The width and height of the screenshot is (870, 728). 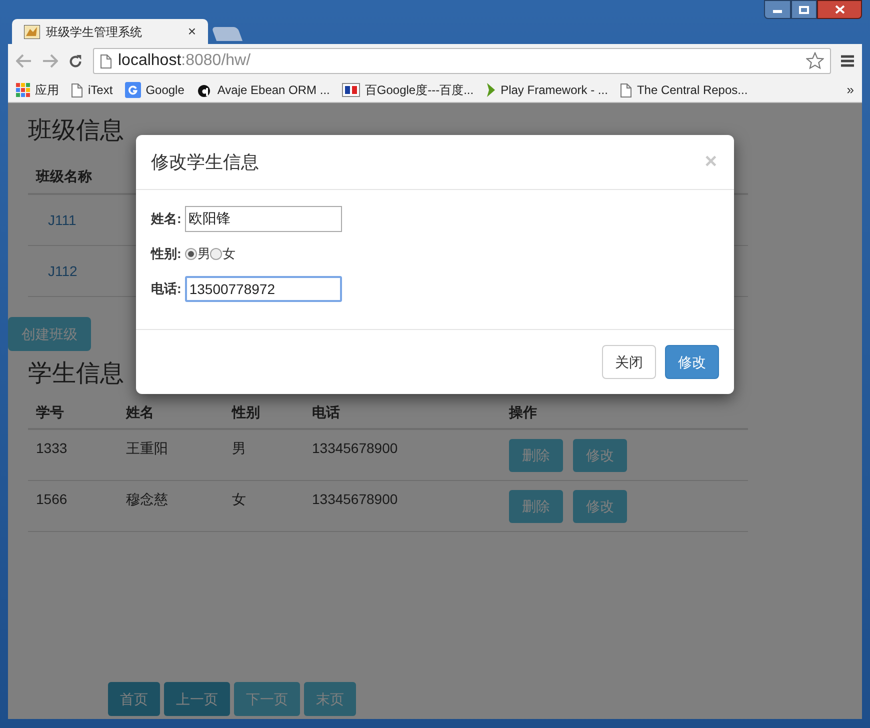 I want to click on table-cell-text: 1566, so click(x=52, y=499).